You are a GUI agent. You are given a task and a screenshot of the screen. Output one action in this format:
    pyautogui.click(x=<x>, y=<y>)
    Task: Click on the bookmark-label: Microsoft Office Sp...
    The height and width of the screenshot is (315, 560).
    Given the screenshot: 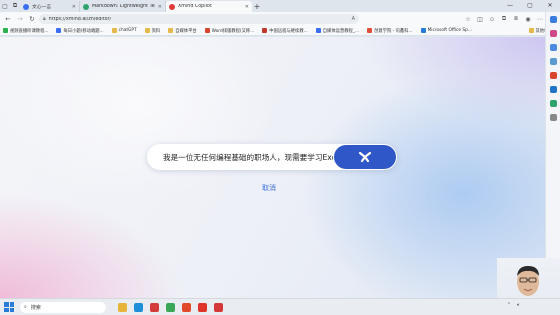 What is the action you would take?
    pyautogui.click(x=449, y=30)
    